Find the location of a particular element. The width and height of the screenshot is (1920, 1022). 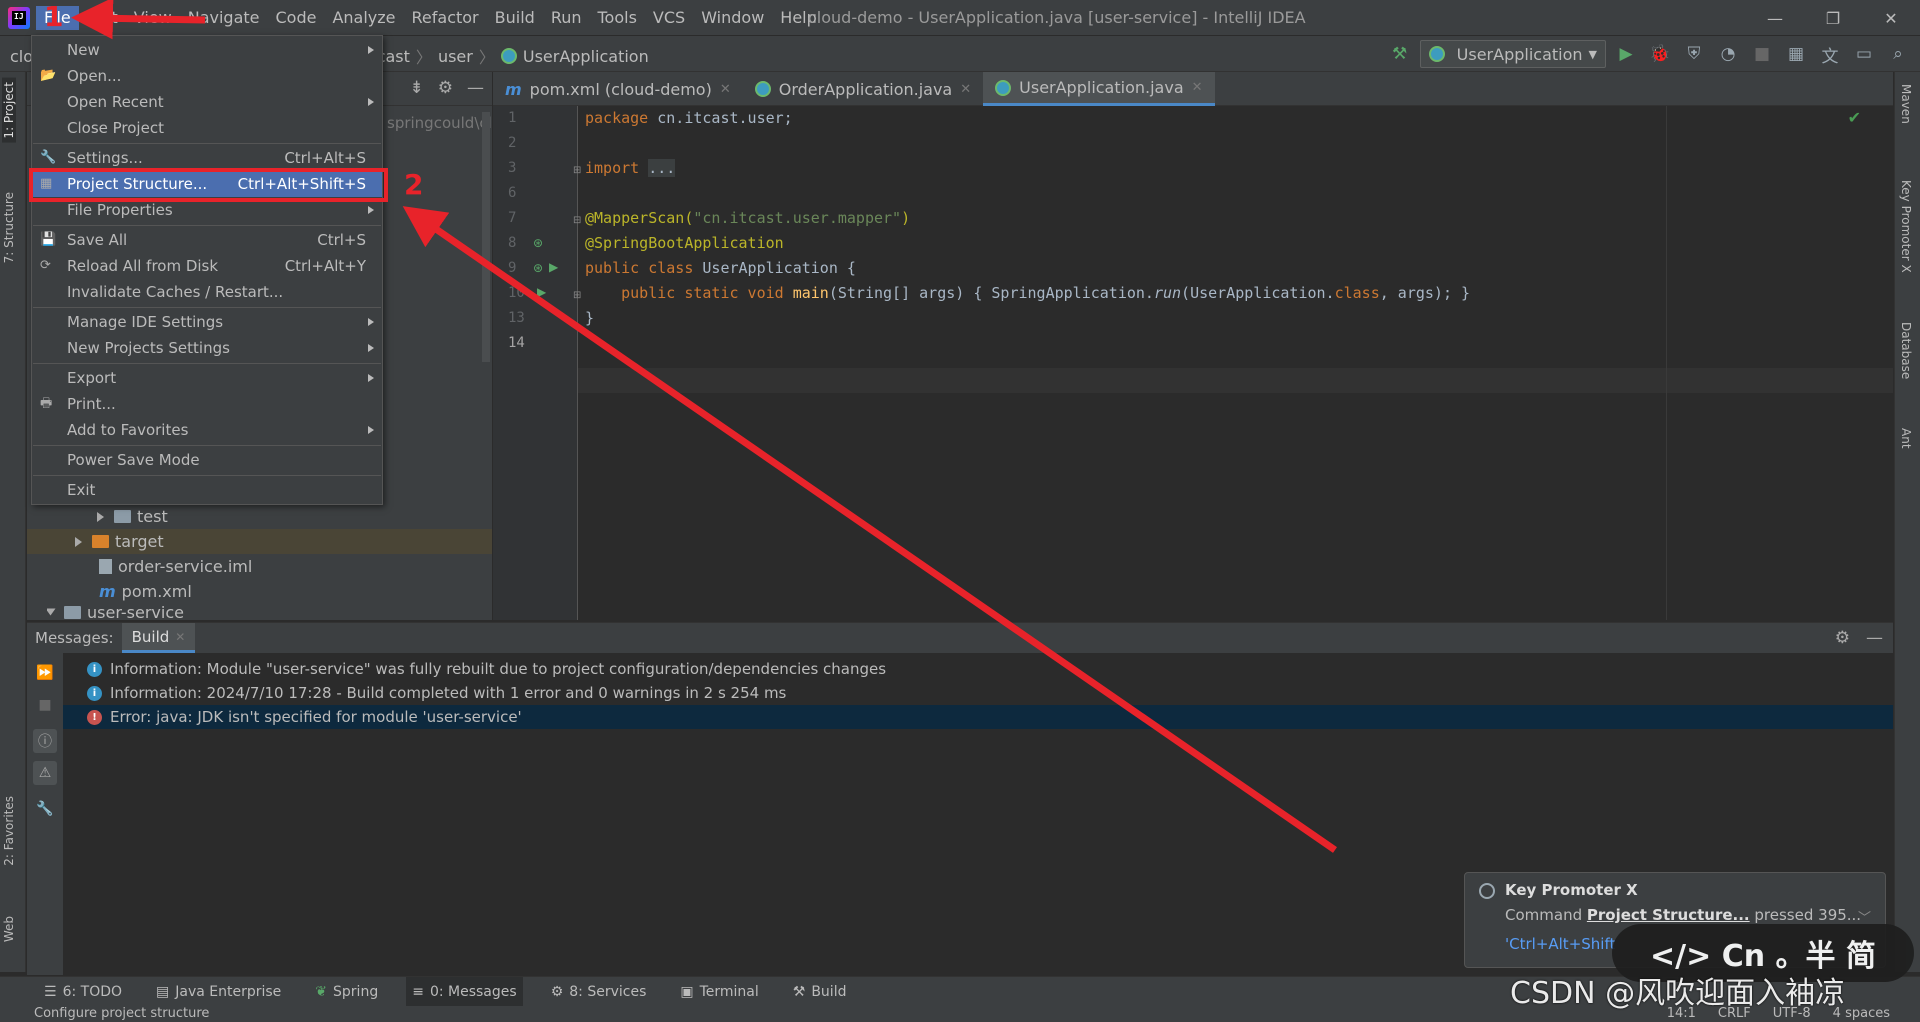

debug-icon: 🐞 is located at coordinates (1660, 54).